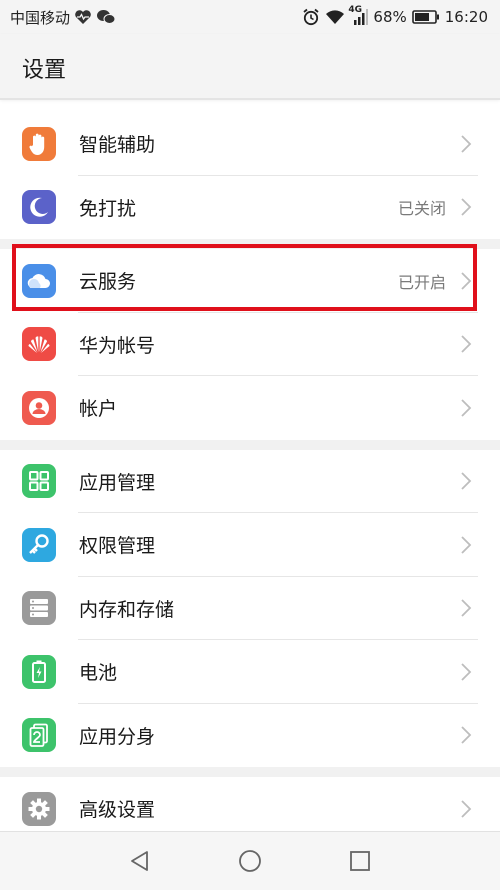 The width and height of the screenshot is (500, 890). What do you see at coordinates (39, 481) in the screenshot?
I see `apps-grid-icon` at bounding box center [39, 481].